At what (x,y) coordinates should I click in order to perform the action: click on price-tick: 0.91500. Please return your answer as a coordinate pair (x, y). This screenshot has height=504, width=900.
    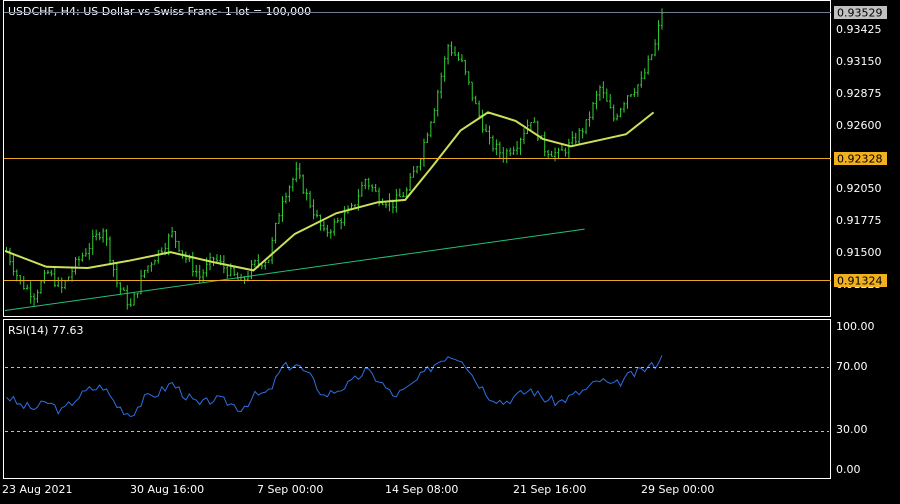
    Looking at the image, I should click on (859, 252).